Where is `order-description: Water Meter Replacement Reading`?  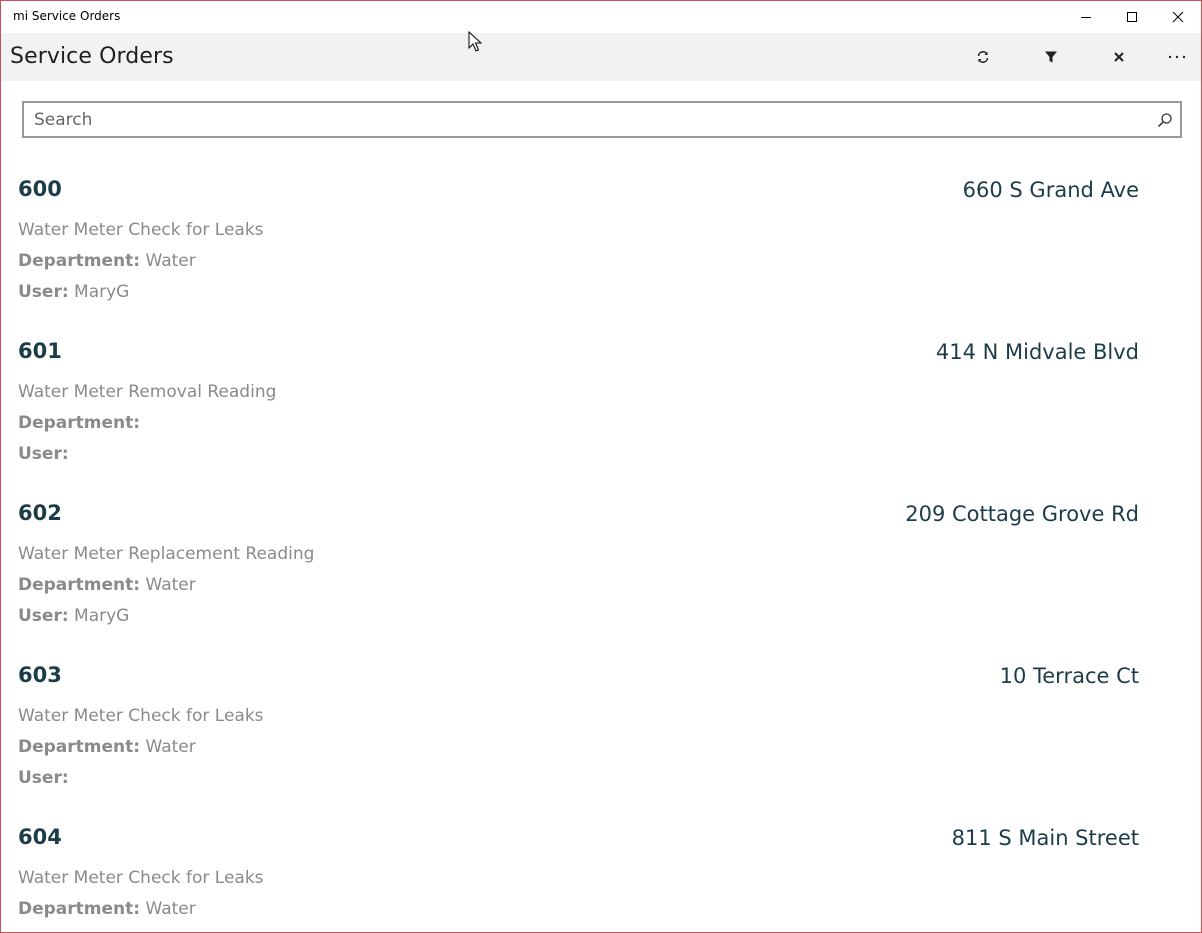
order-description: Water Meter Replacement Reading is located at coordinates (166, 554).